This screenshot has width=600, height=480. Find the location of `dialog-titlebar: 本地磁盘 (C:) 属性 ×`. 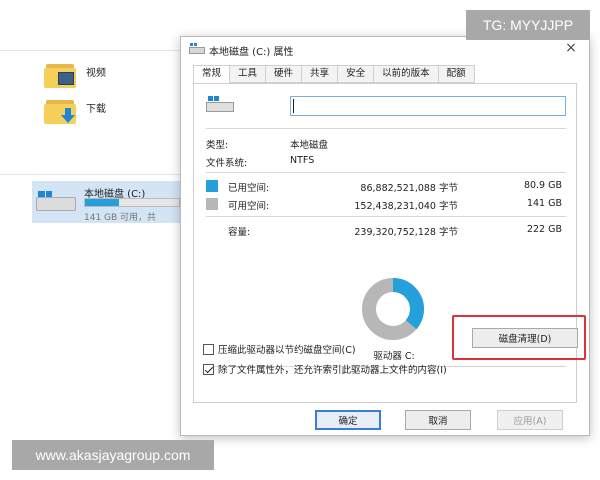

dialog-titlebar: 本地磁盘 (C:) 属性 × is located at coordinates (385, 49).